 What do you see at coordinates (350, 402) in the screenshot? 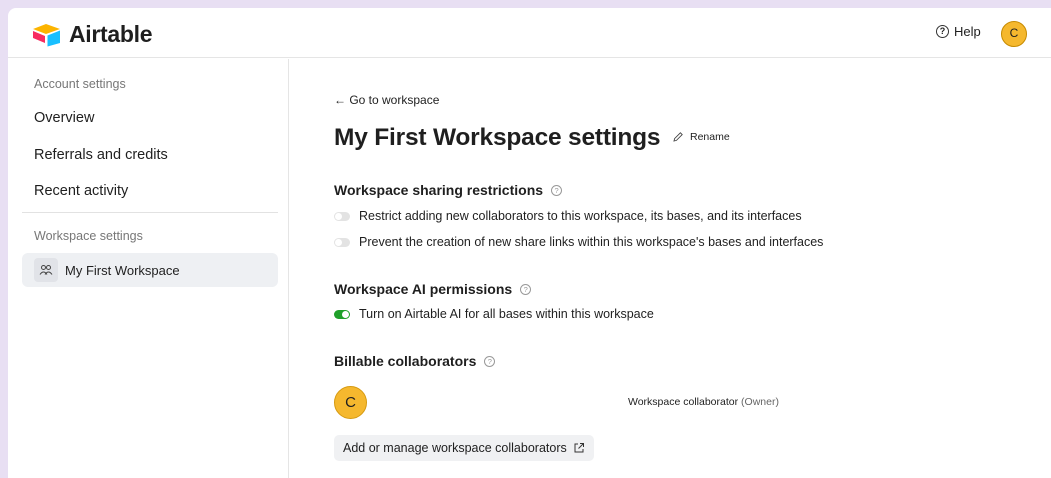
I see `collaborator-avatar: C` at bounding box center [350, 402].